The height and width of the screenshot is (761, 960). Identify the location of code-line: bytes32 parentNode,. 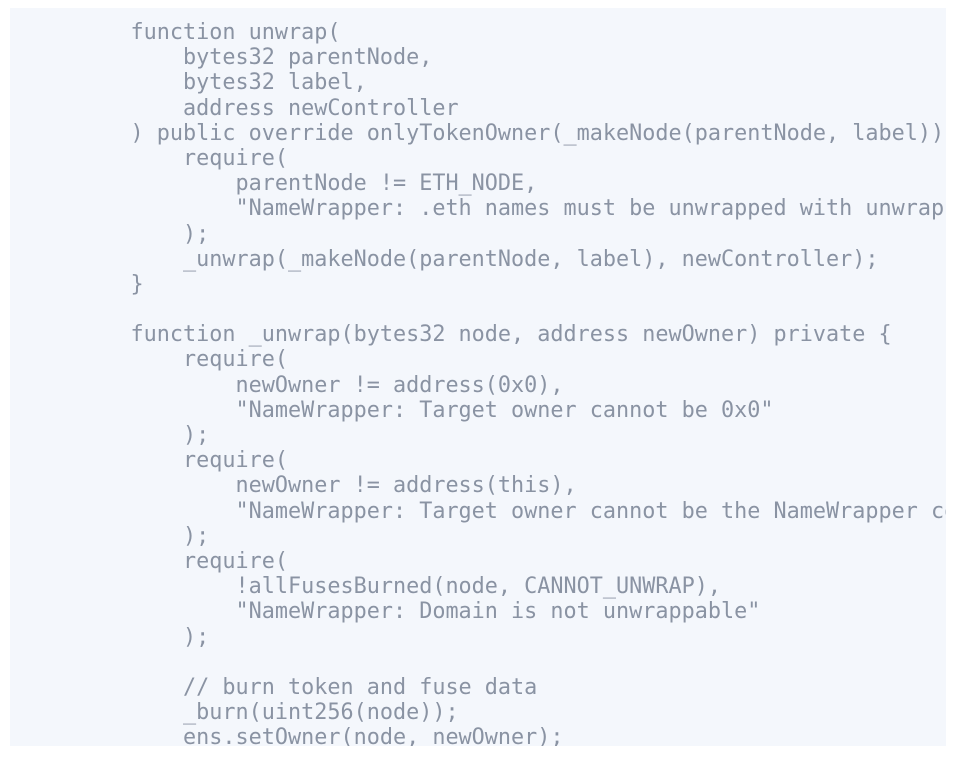
(255, 58).